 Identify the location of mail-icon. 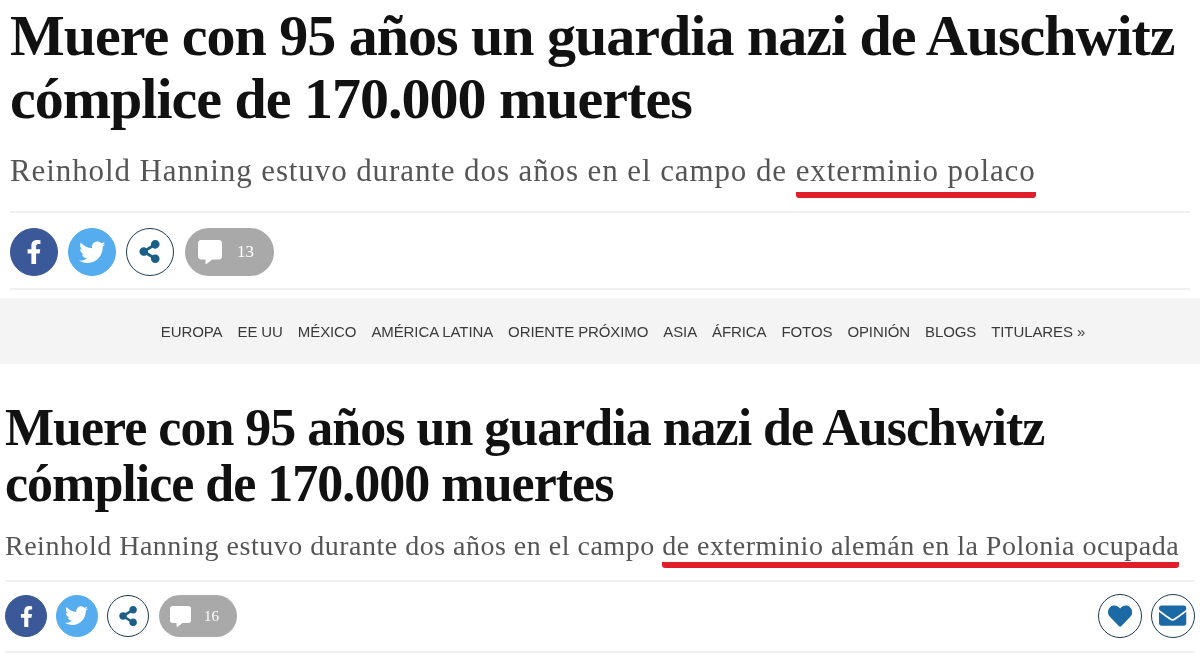
(1173, 616).